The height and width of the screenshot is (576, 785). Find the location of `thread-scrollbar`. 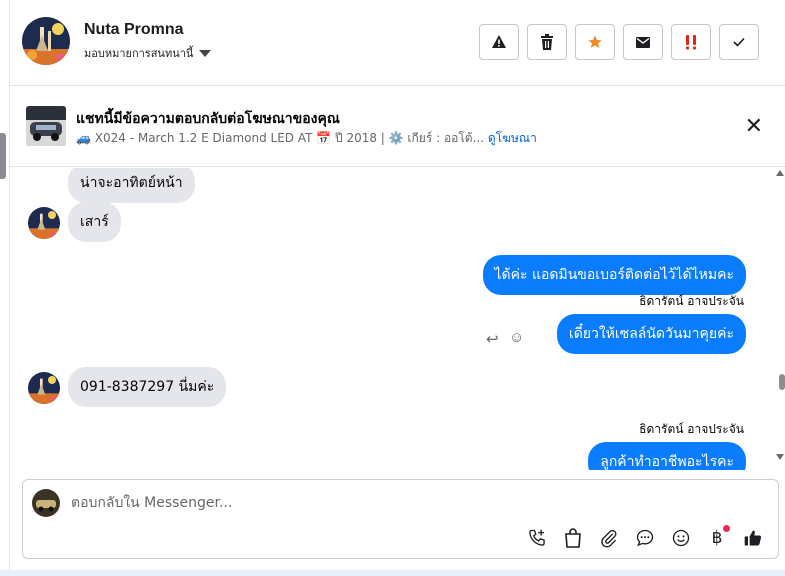

thread-scrollbar is located at coordinates (780, 319).